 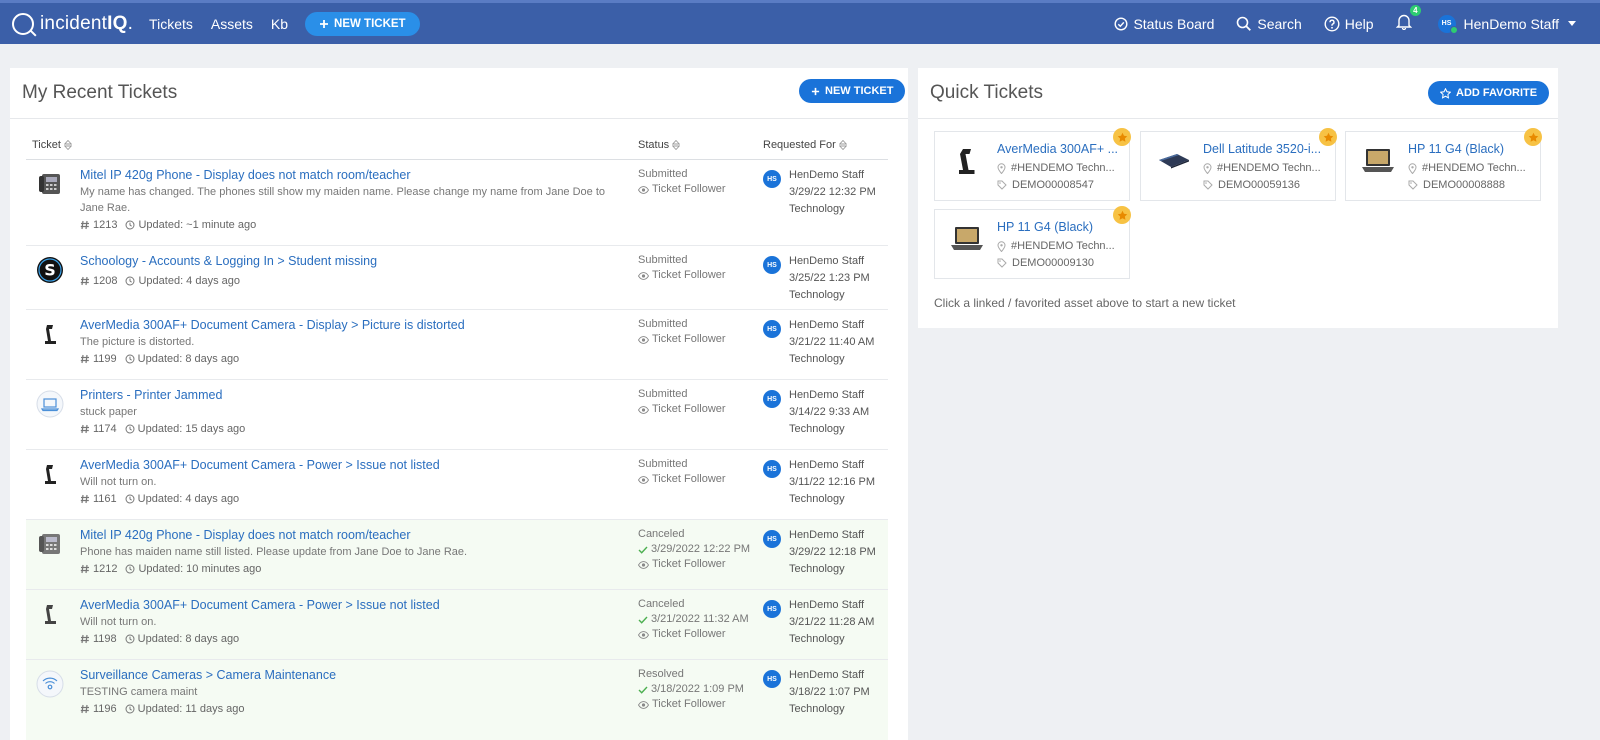 I want to click on user-name: HenDemo Staff, so click(x=1511, y=23).